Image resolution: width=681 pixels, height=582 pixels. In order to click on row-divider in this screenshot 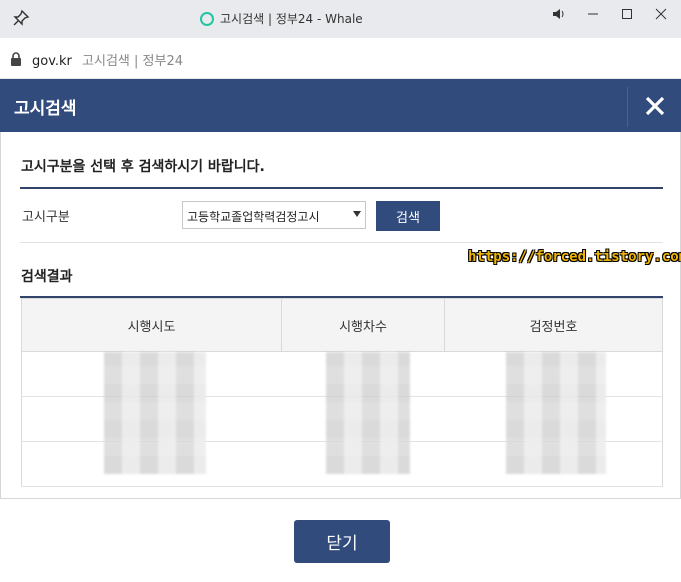, I will do `click(341, 242)`.